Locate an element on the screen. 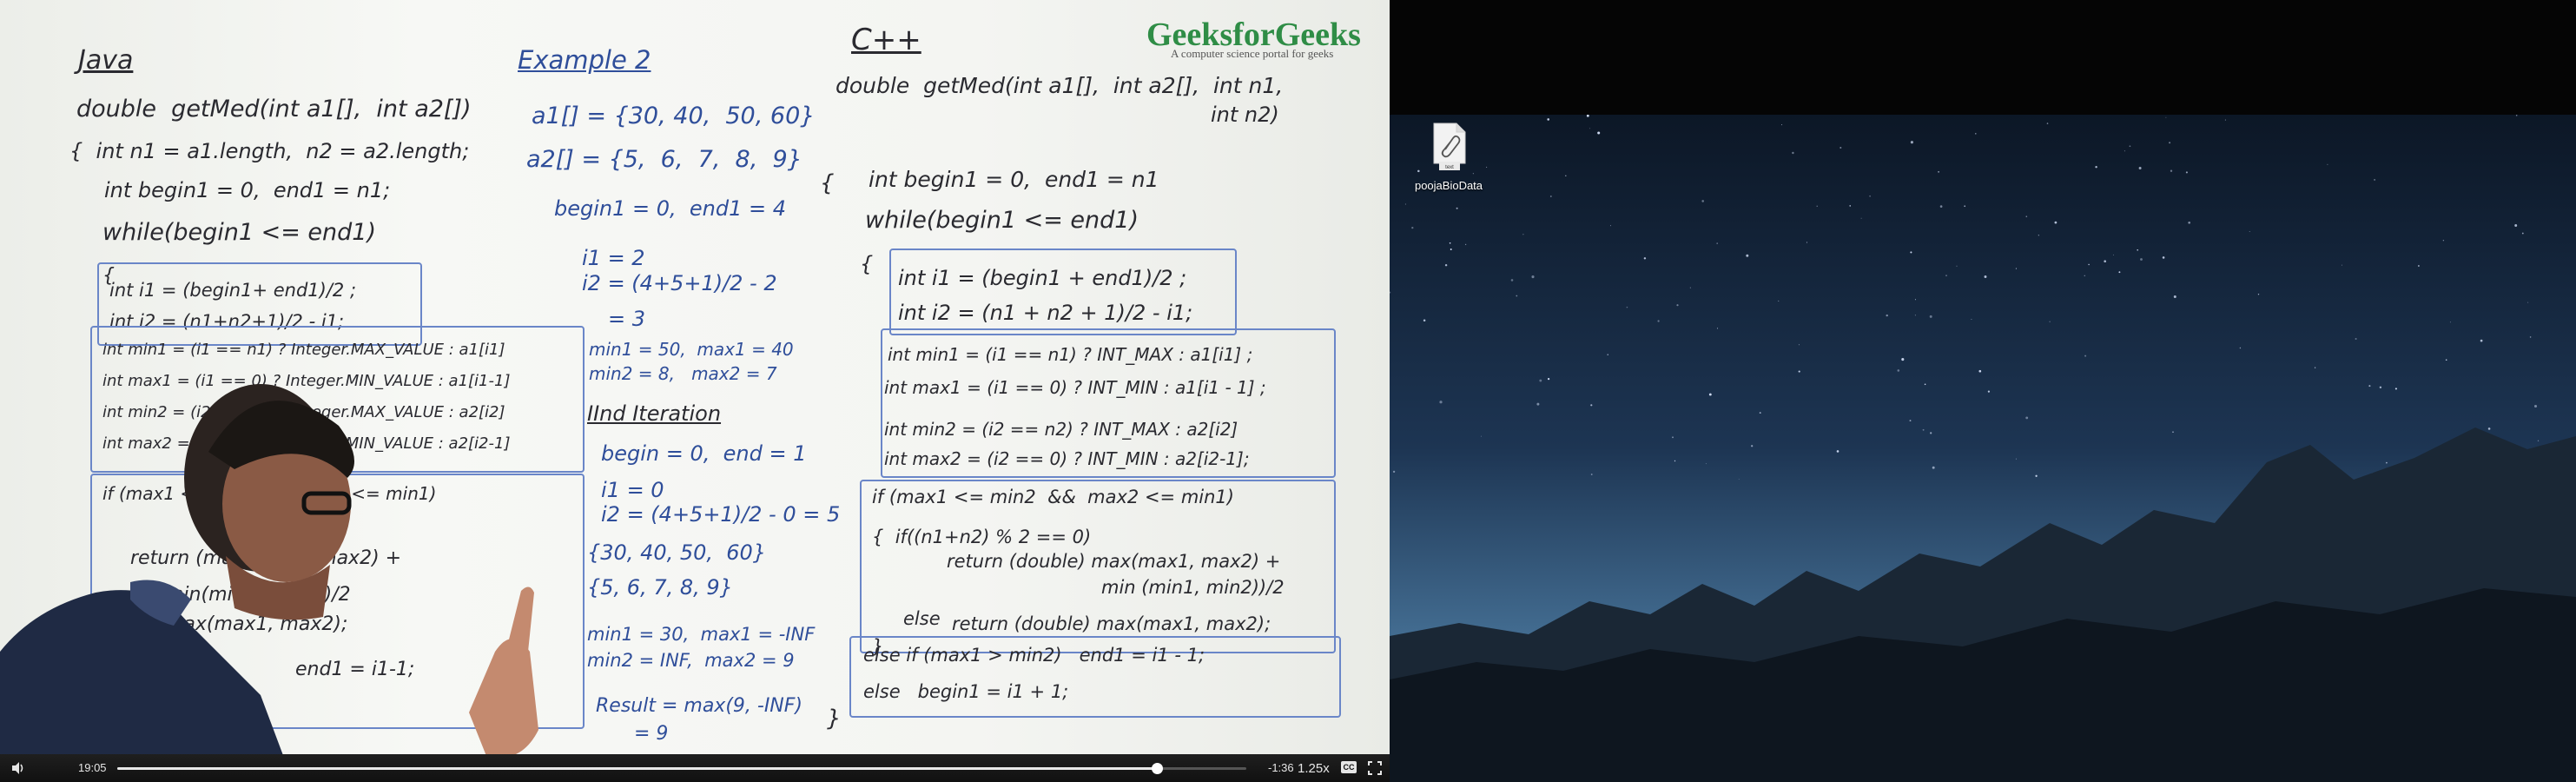 The height and width of the screenshot is (782, 2576). board-cpp-line: int i2 = (n1 + n2 + 1)/2 - i1; is located at coordinates (1046, 313).